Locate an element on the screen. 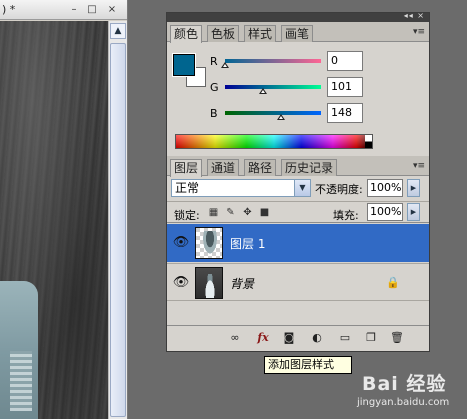  link-layers-icon: ∞ is located at coordinates (235, 337).